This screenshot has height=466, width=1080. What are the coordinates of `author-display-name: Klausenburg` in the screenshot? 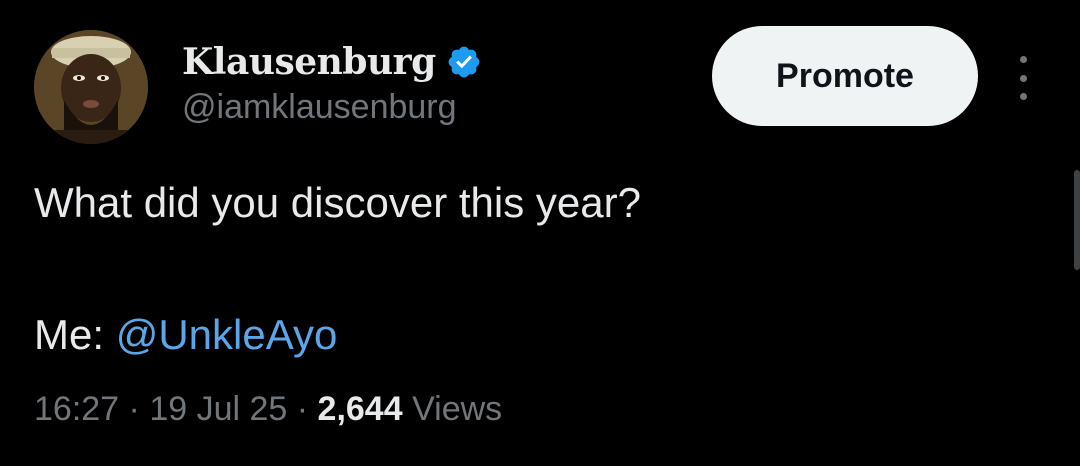 It's located at (309, 62).